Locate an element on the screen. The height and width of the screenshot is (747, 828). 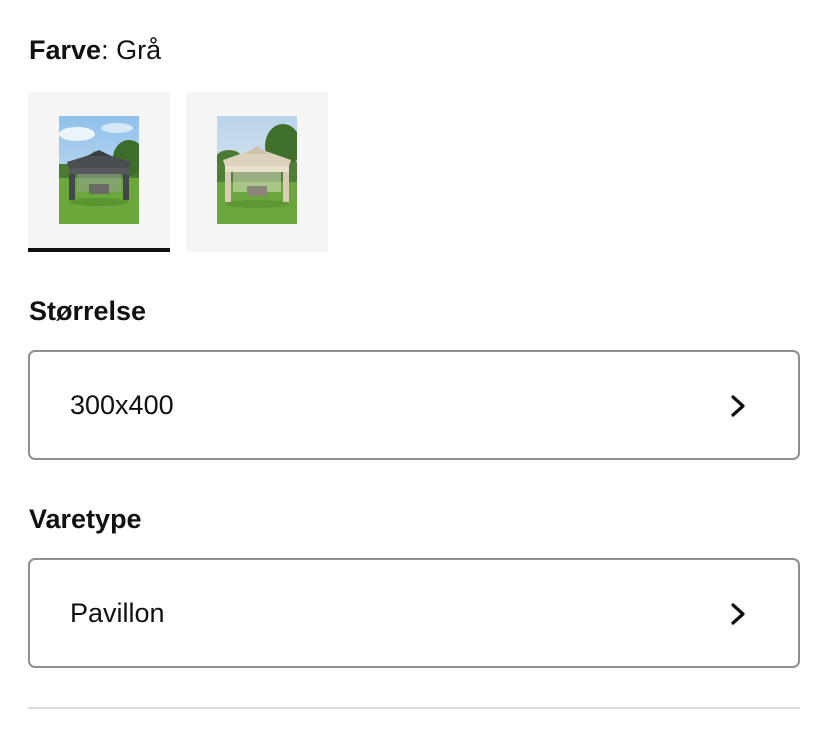
size-select: 300x400 is located at coordinates (414, 405).